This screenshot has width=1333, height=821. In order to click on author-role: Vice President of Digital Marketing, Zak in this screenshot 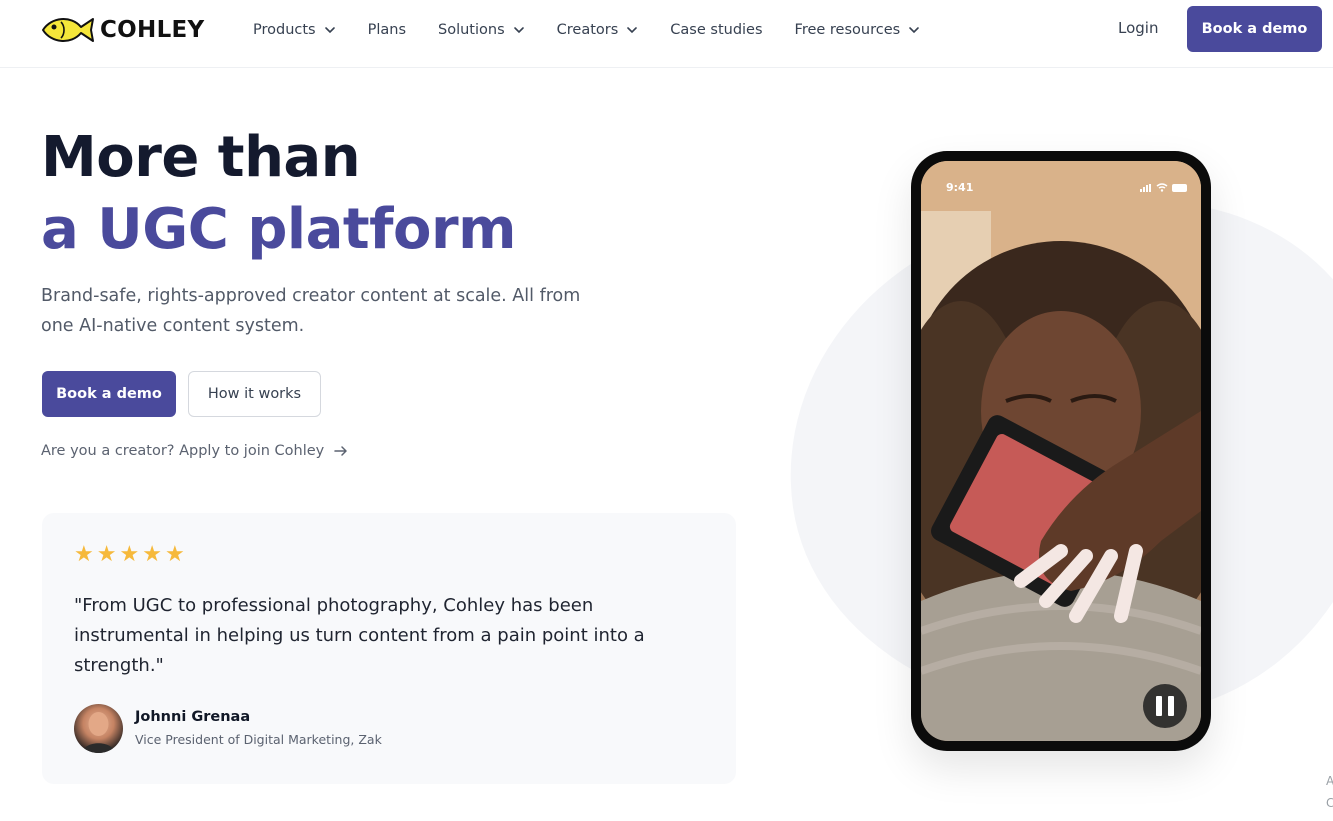, I will do `click(258, 739)`.